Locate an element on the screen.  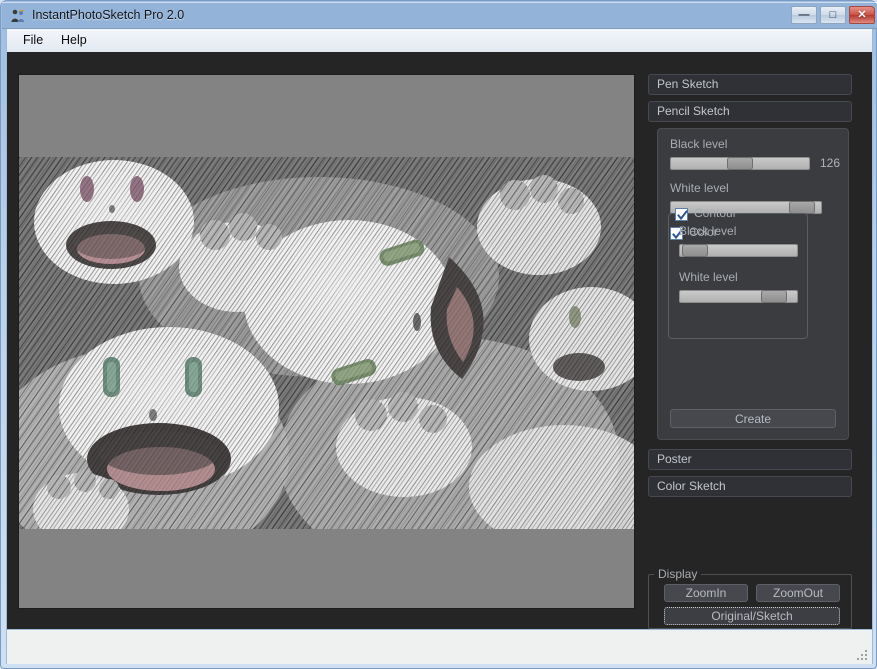
black-level-label: Black level is located at coordinates (699, 144).